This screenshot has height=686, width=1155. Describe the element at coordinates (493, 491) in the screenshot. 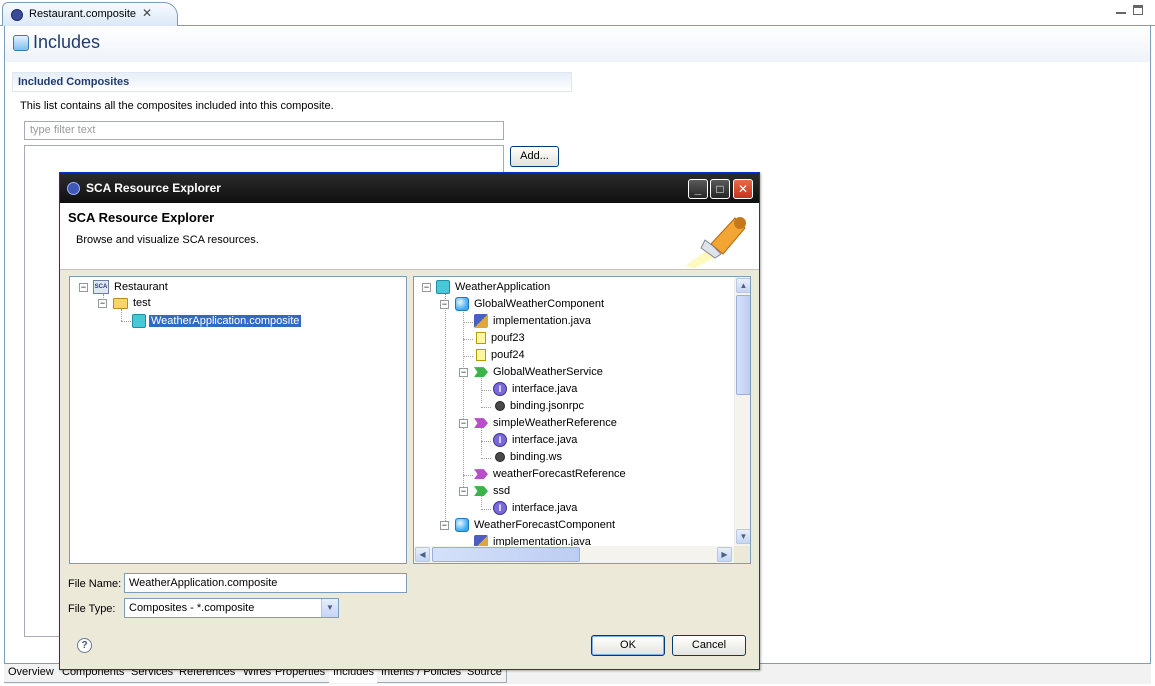

I see `tree-item-ssd: ssd` at that location.